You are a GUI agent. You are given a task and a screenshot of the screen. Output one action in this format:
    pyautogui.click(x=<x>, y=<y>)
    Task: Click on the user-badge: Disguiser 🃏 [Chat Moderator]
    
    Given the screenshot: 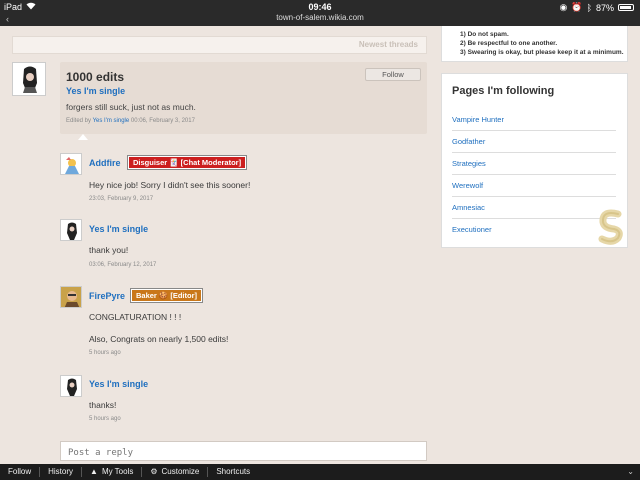 What is the action you would take?
    pyautogui.click(x=187, y=162)
    